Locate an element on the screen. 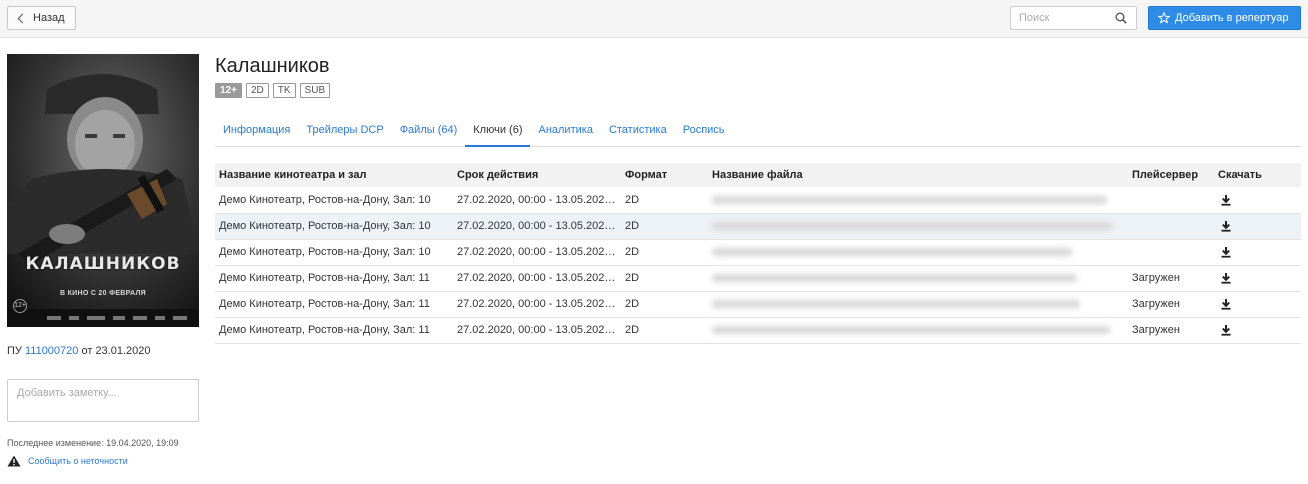 The width and height of the screenshot is (1308, 484). last-change-text: Последнее изменение: 19.04.2020, 19:09 is located at coordinates (93, 443).